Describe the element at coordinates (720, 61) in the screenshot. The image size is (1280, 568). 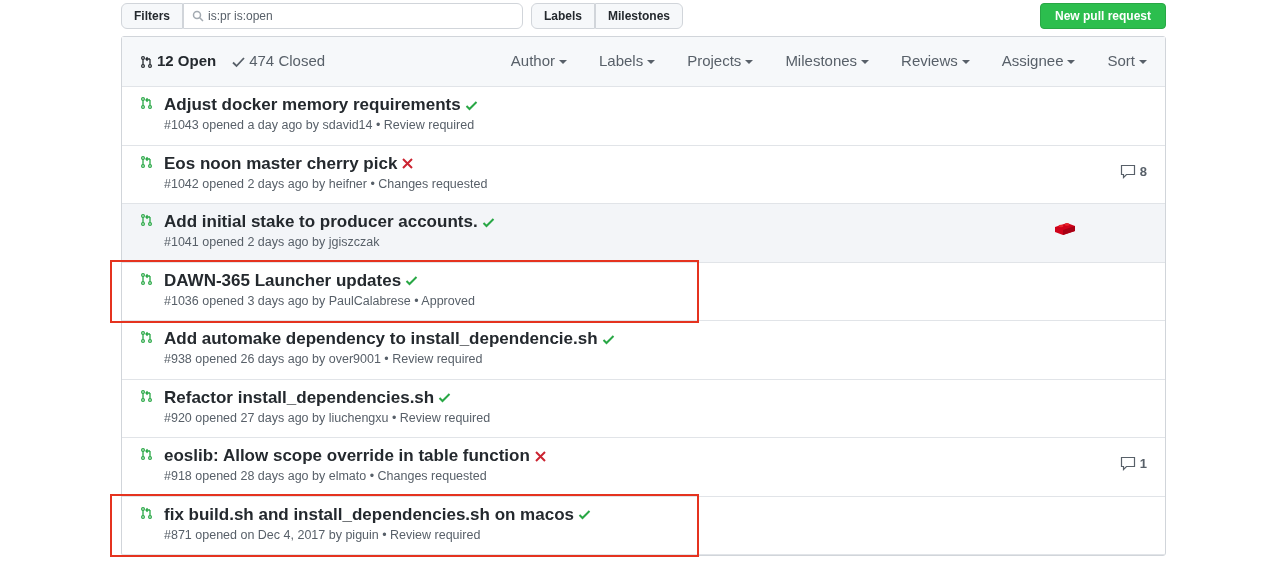
I see `filter-dropdown: Projects` at that location.